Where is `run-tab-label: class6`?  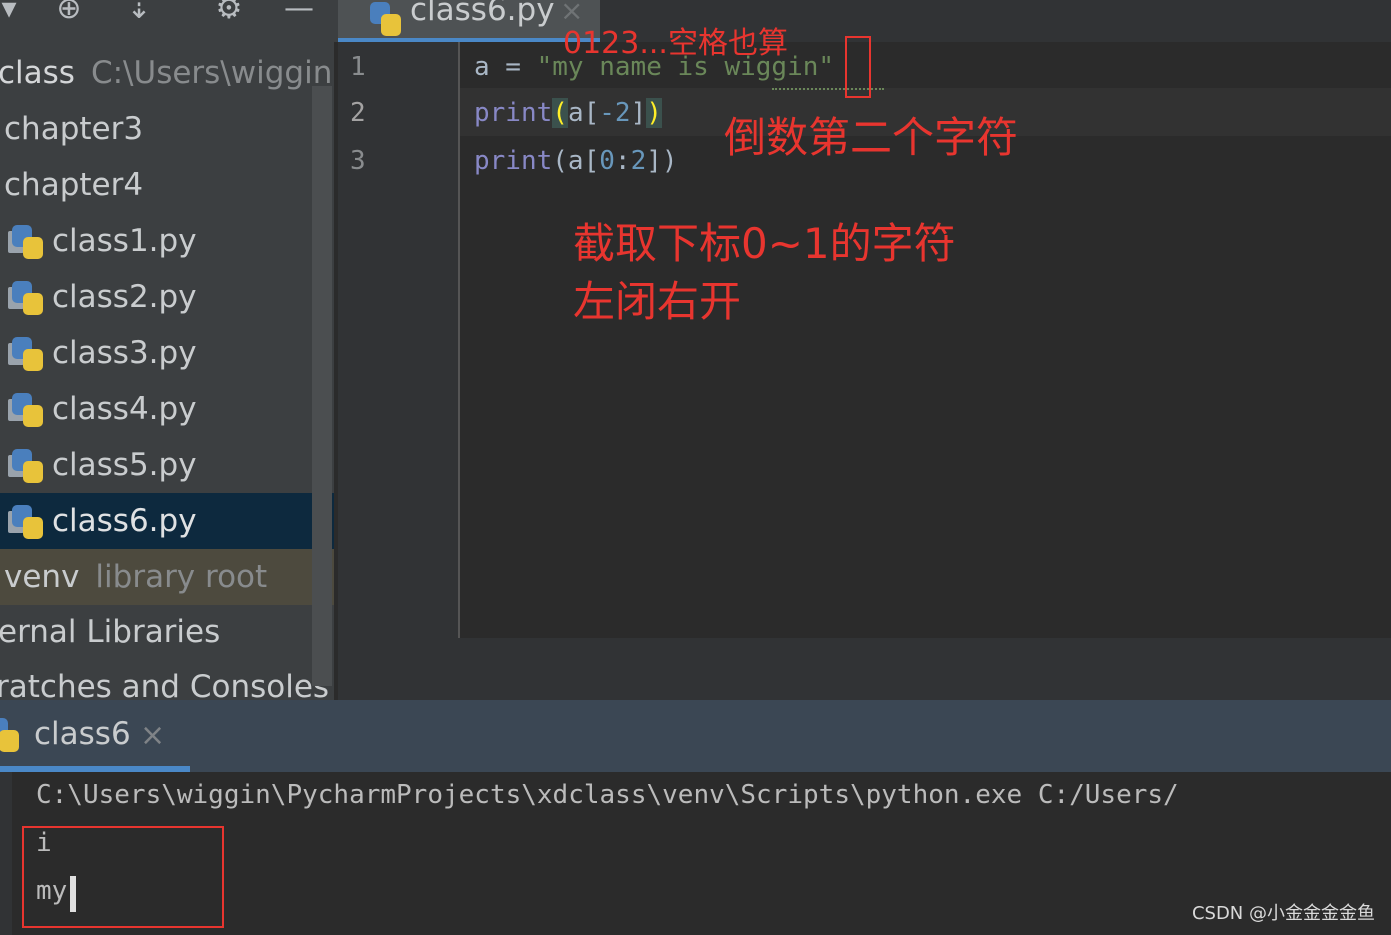
run-tab-label: class6 is located at coordinates (82, 734).